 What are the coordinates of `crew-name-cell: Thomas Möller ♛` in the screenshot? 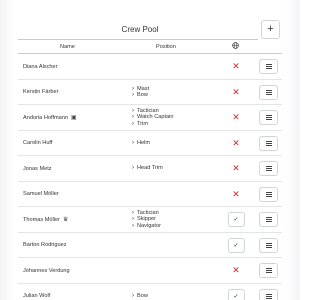 It's located at (45, 219).